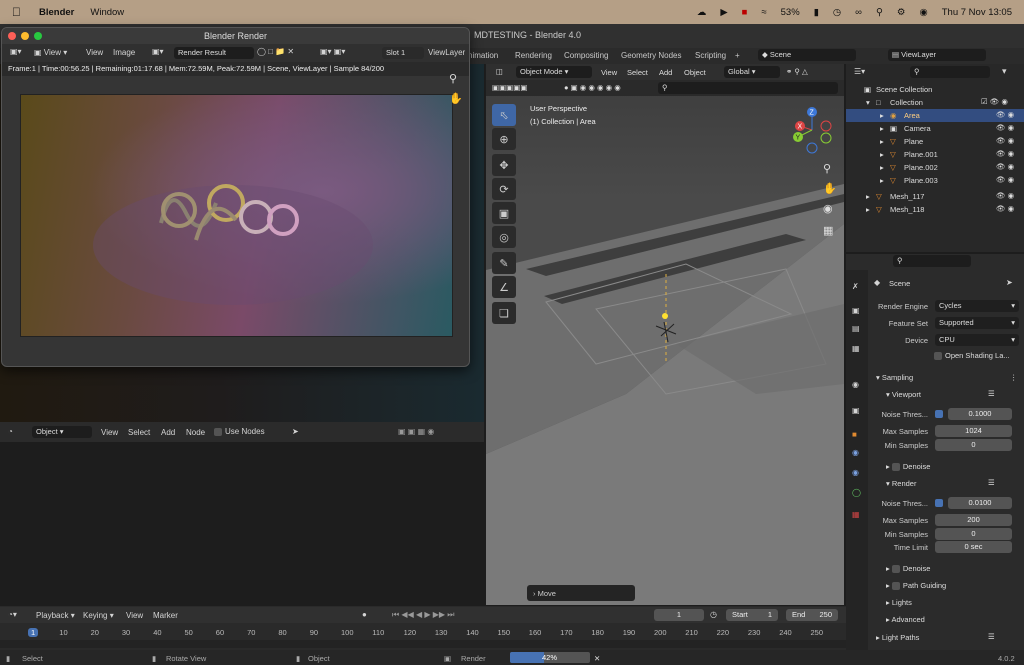 The image size is (1024, 665). I want to click on viewport-subpanel-header: ▾ Viewport, so click(903, 394).